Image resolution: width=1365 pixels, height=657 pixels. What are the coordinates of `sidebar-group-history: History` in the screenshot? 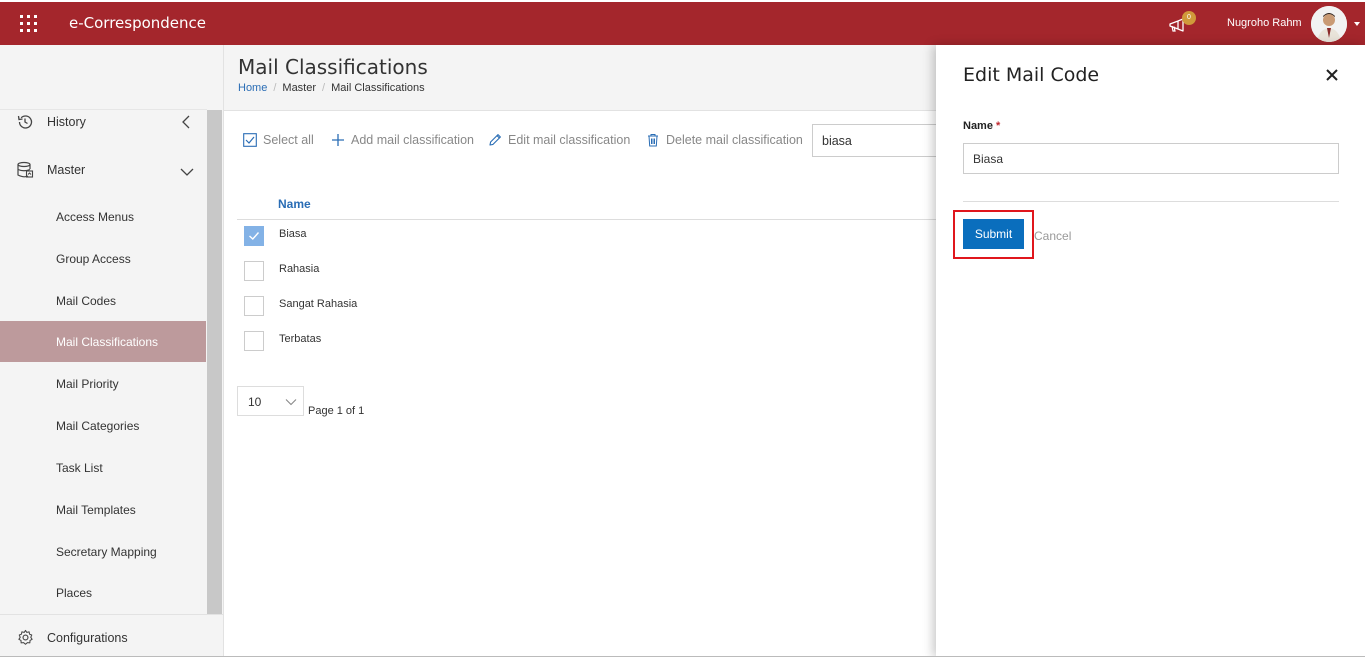 It's located at (103, 123).